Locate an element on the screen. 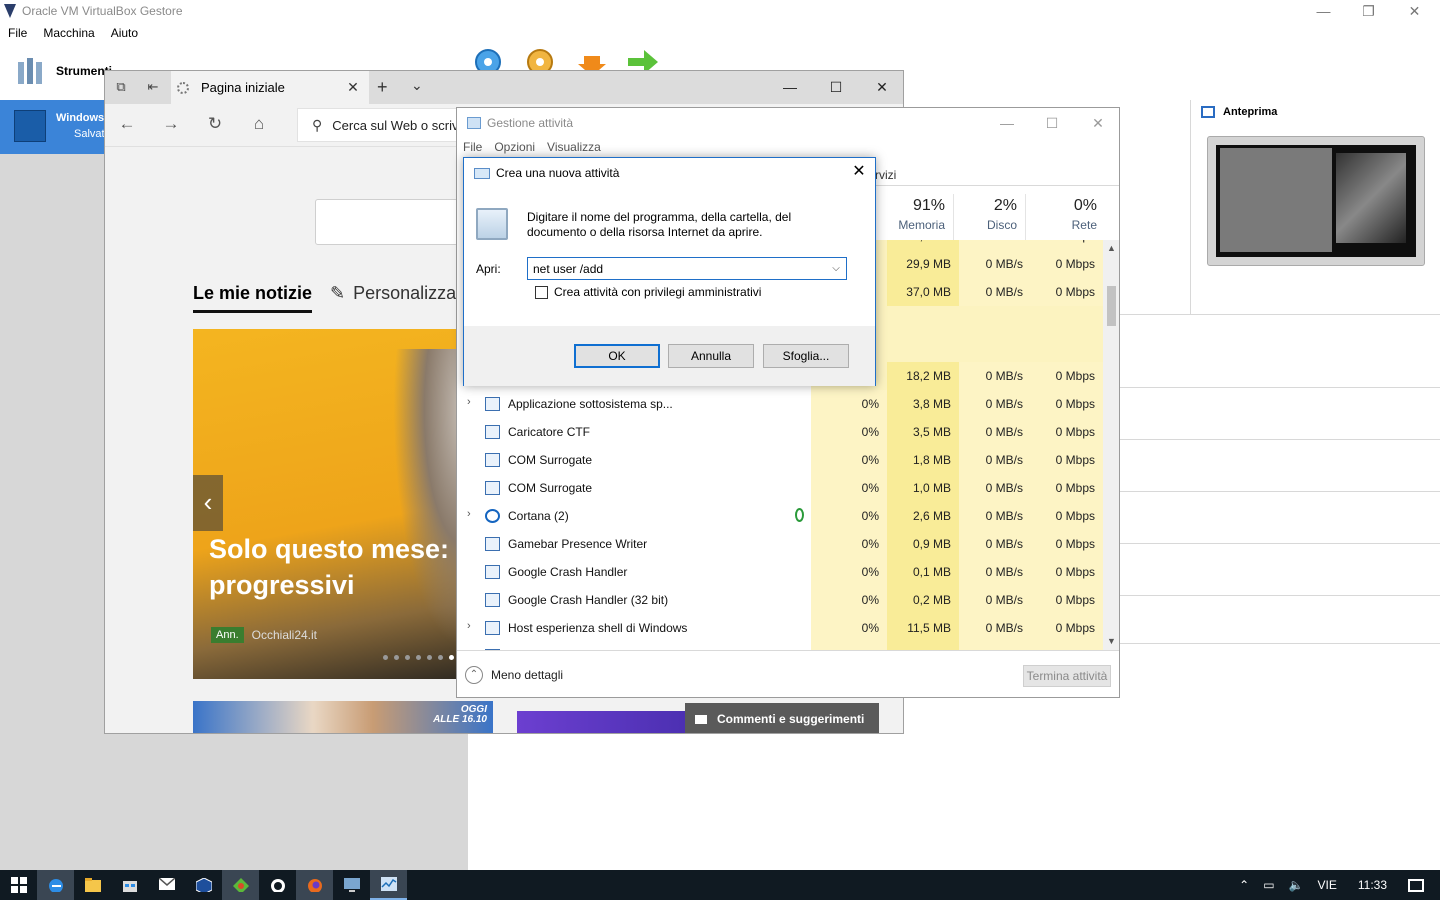  process-row: COM Surrogate 0% 1,0 MB 0 MB/s 0 Mbps is located at coordinates (784, 488).